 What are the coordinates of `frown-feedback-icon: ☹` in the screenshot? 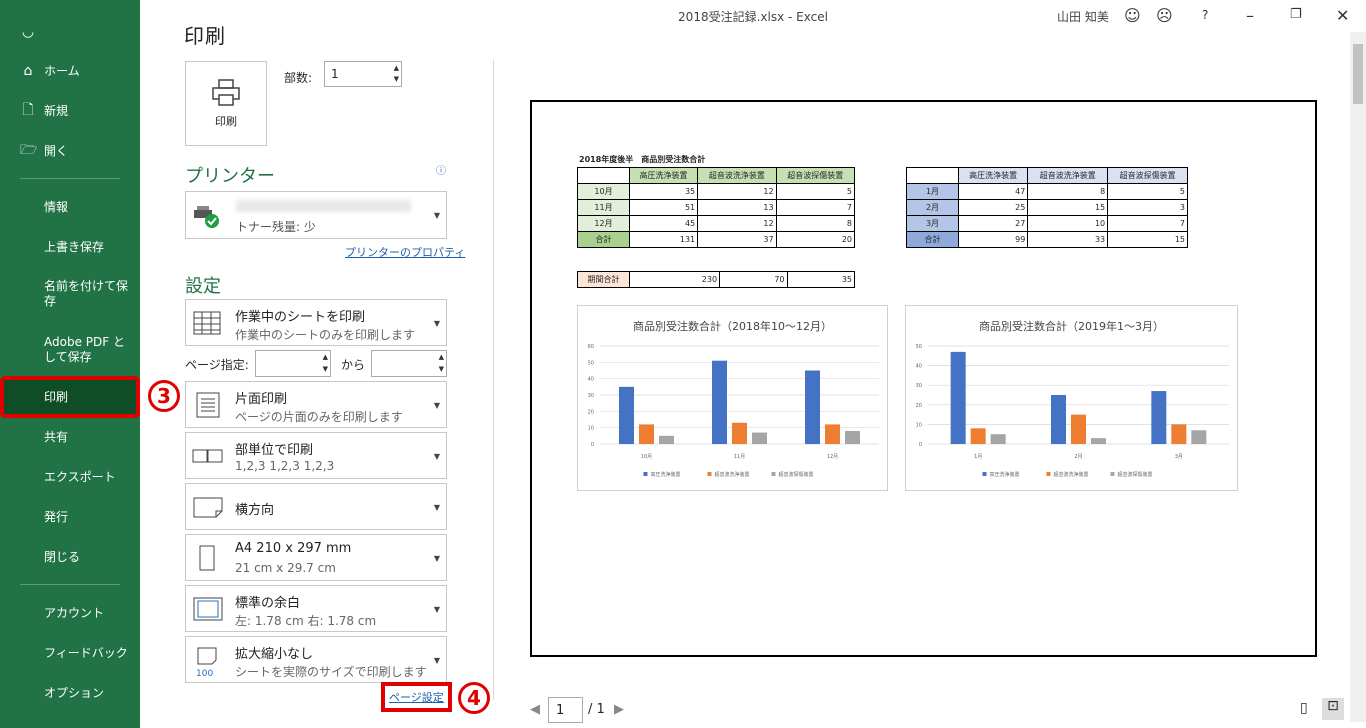 It's located at (1164, 15).